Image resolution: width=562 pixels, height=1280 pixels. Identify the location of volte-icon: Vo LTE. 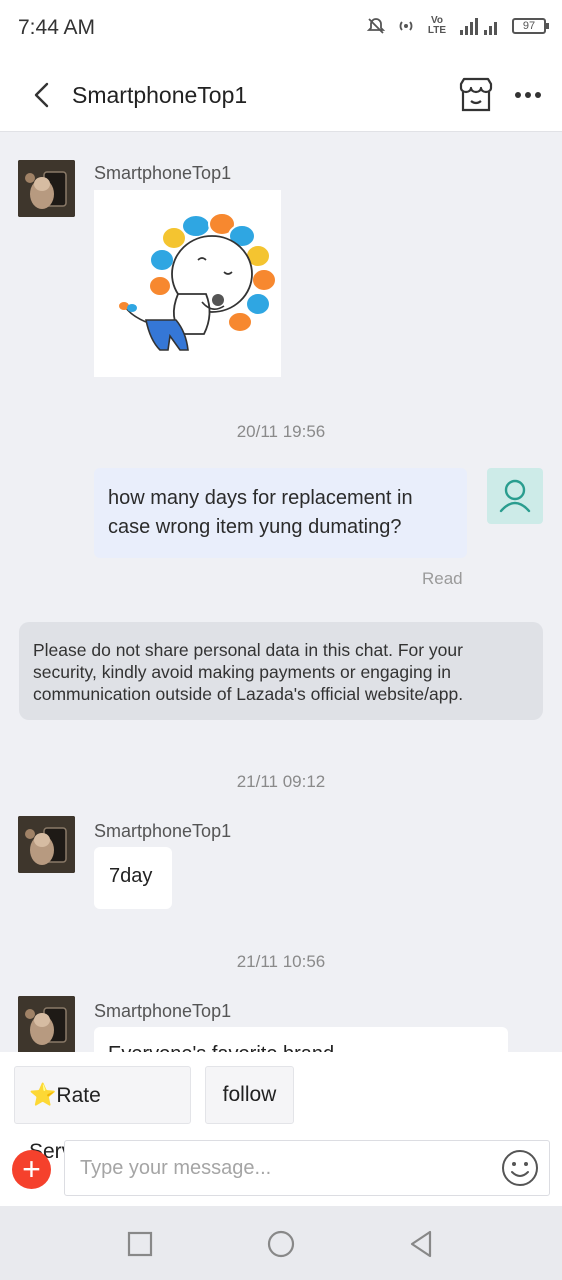
(437, 25).